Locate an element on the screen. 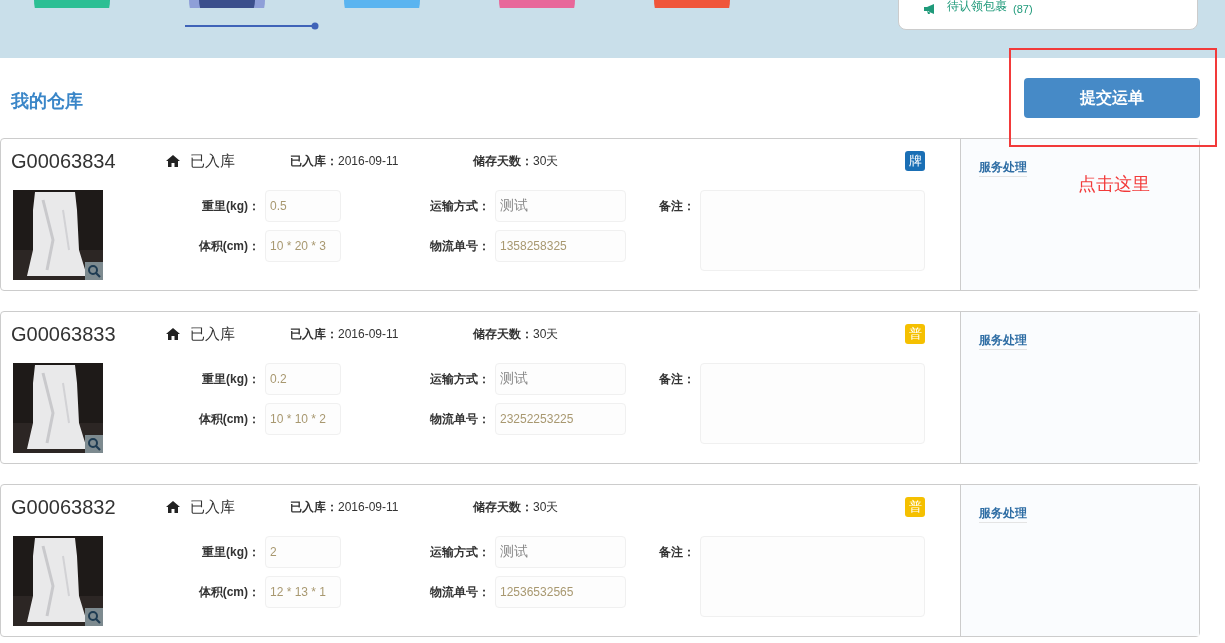 The height and width of the screenshot is (643, 1225). package-id: G00063833 is located at coordinates (64, 334).